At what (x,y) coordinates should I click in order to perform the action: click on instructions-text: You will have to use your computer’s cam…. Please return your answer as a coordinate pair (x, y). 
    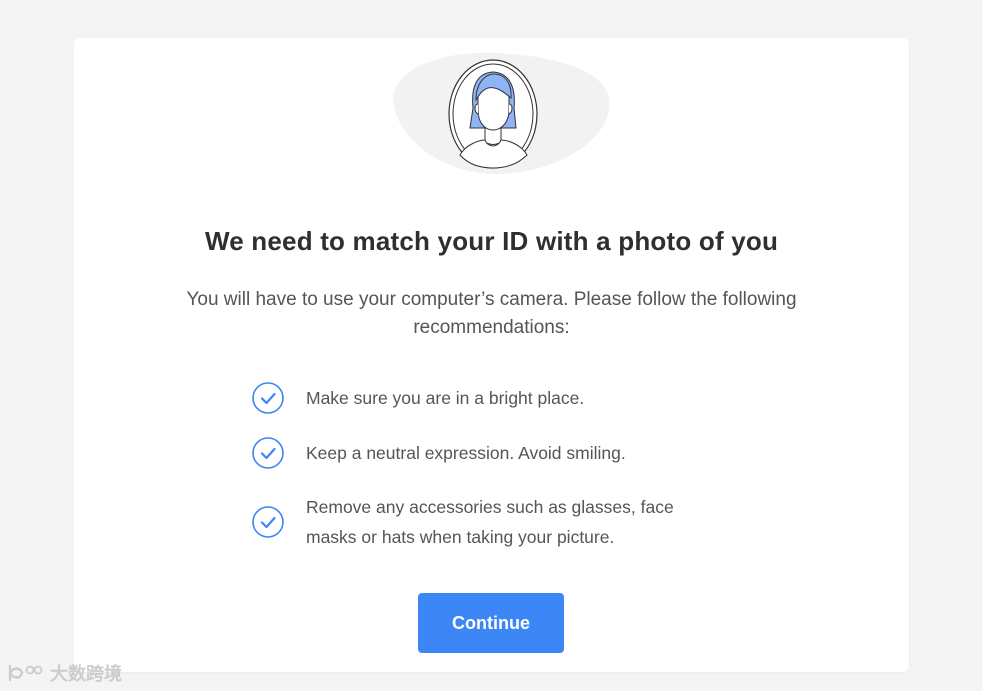
    Looking at the image, I should click on (491, 313).